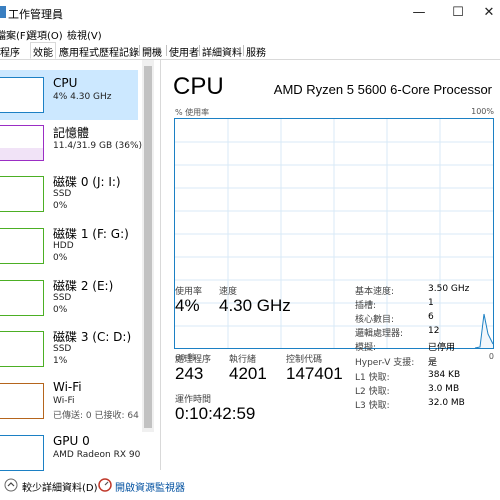  What do you see at coordinates (431, 317) in the screenshot?
I see `spec-value: 6` at bounding box center [431, 317].